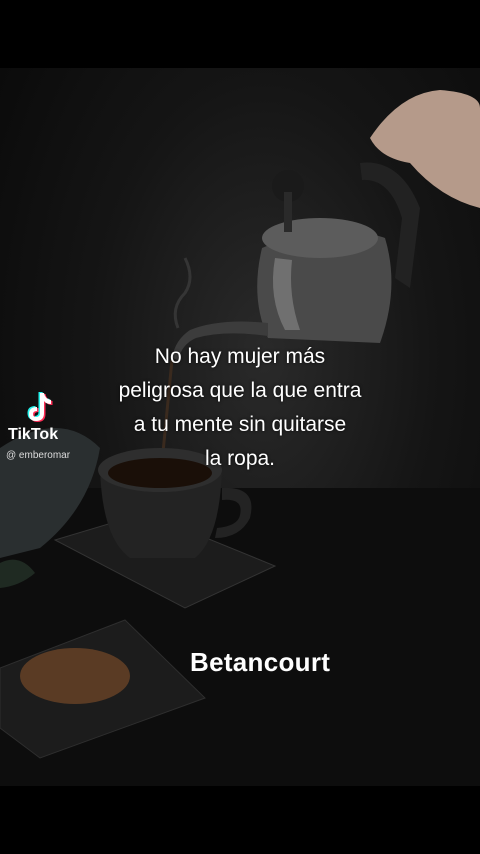  What do you see at coordinates (240, 424) in the screenshot?
I see `quote-line: a tu mente sin quitarse` at bounding box center [240, 424].